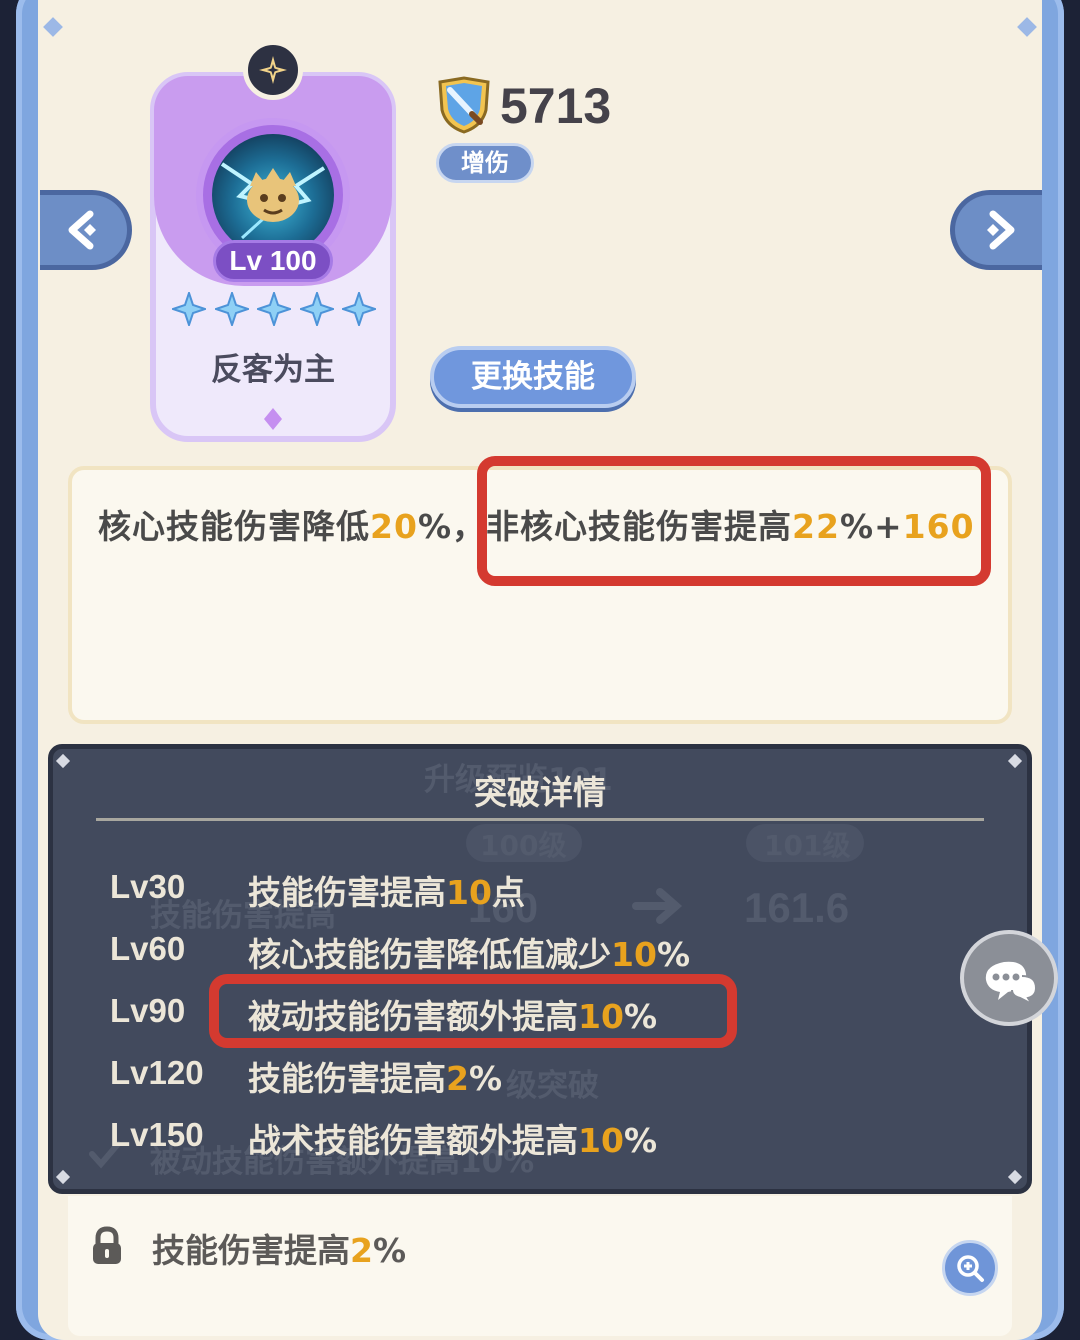 This screenshot has width=1080, height=1340. I want to click on ghost-next-level: 101级, so click(807, 845).